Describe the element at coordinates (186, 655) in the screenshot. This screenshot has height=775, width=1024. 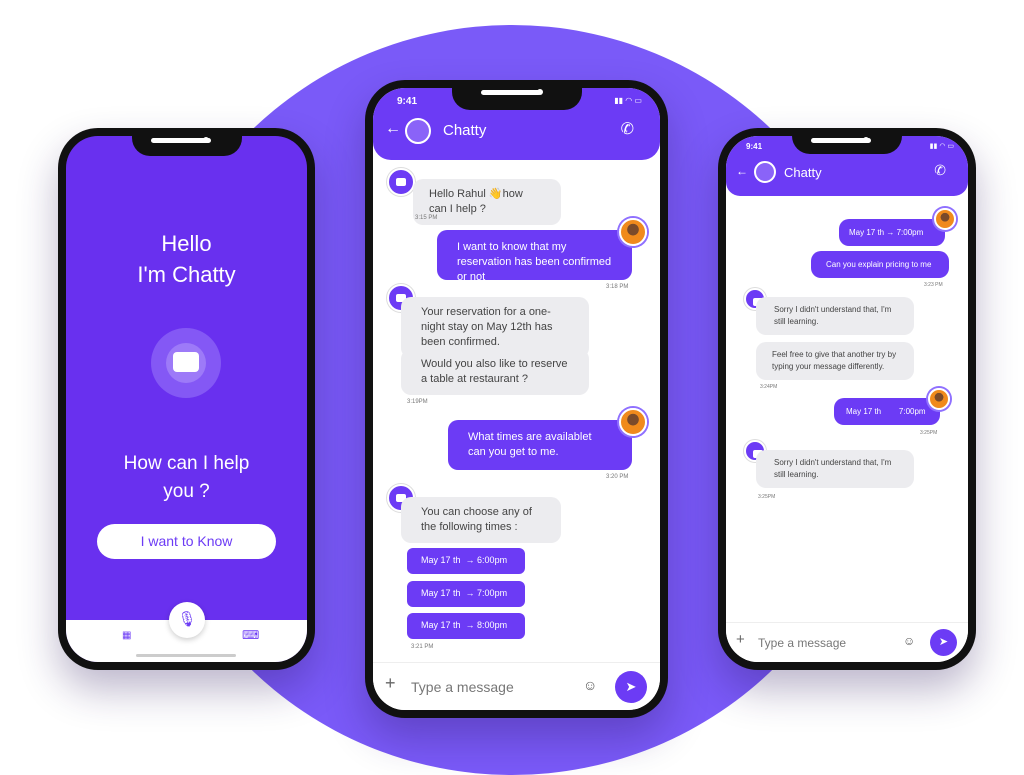
I see `home-indicator` at that location.